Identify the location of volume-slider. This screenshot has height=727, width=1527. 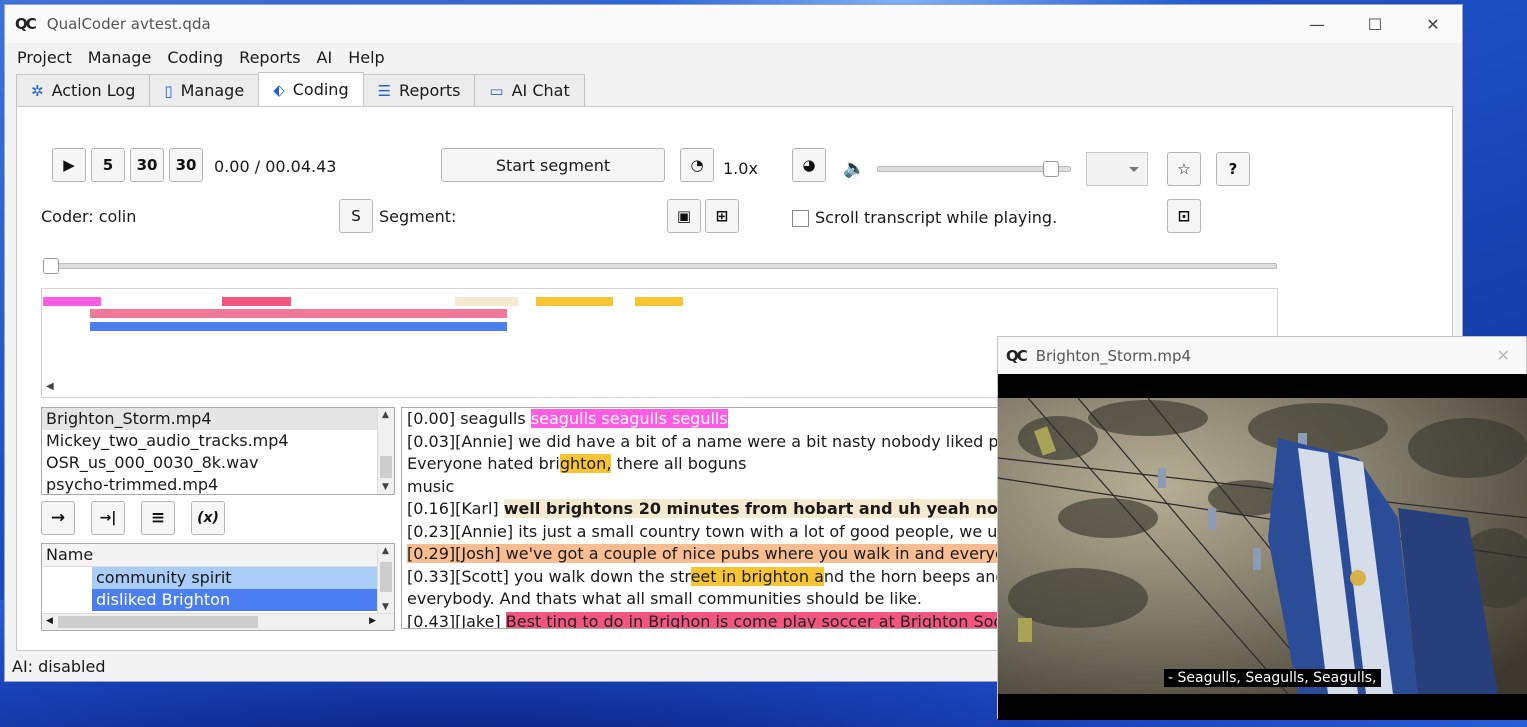
(974, 169).